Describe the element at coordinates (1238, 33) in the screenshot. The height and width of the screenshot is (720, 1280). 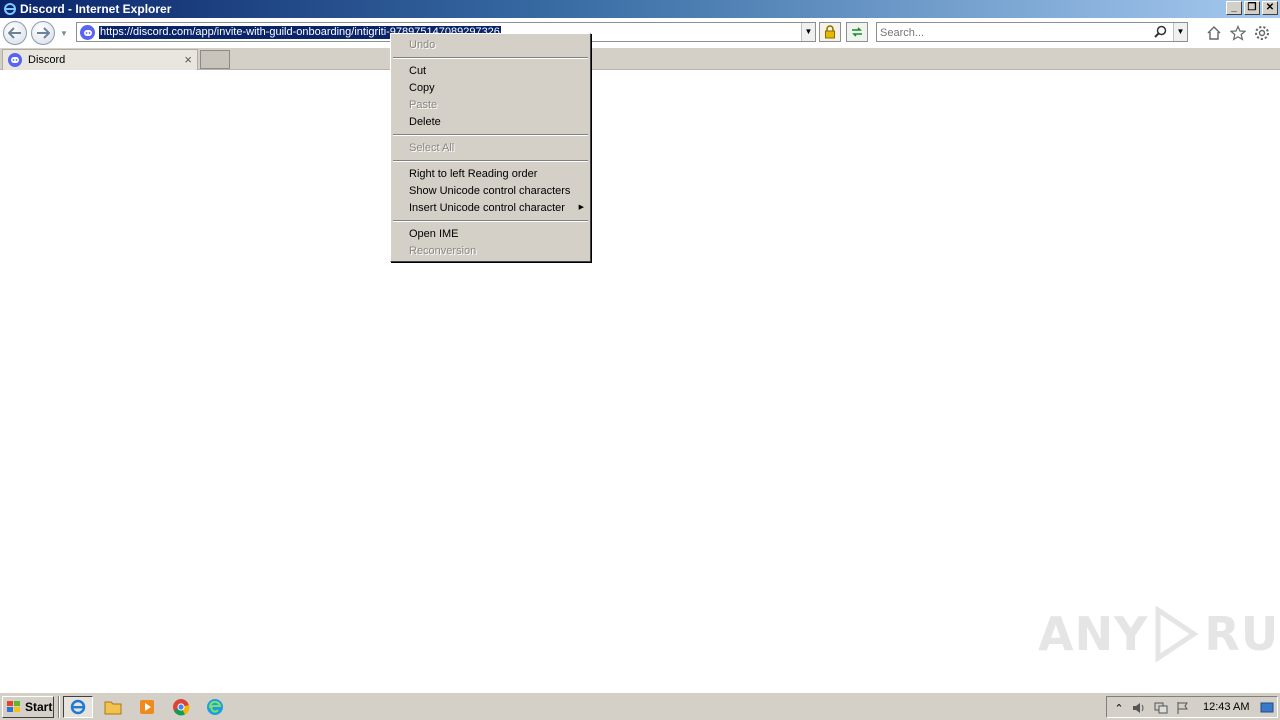
I see `favorites-star-icon` at that location.